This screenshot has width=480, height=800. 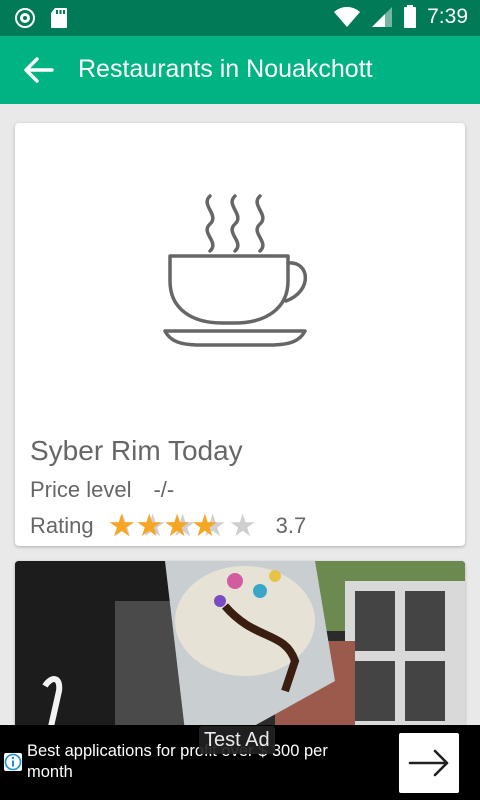 I want to click on price-level-row: Price level -/-, so click(x=102, y=490).